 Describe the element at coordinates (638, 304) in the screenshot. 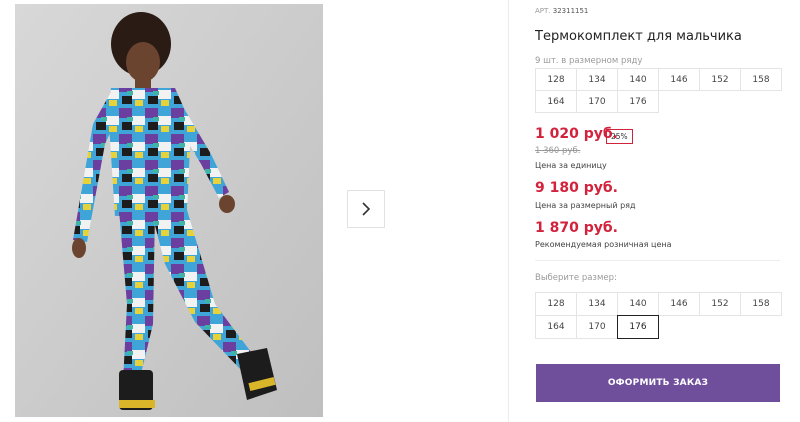

I see `size-option-140: 140` at that location.